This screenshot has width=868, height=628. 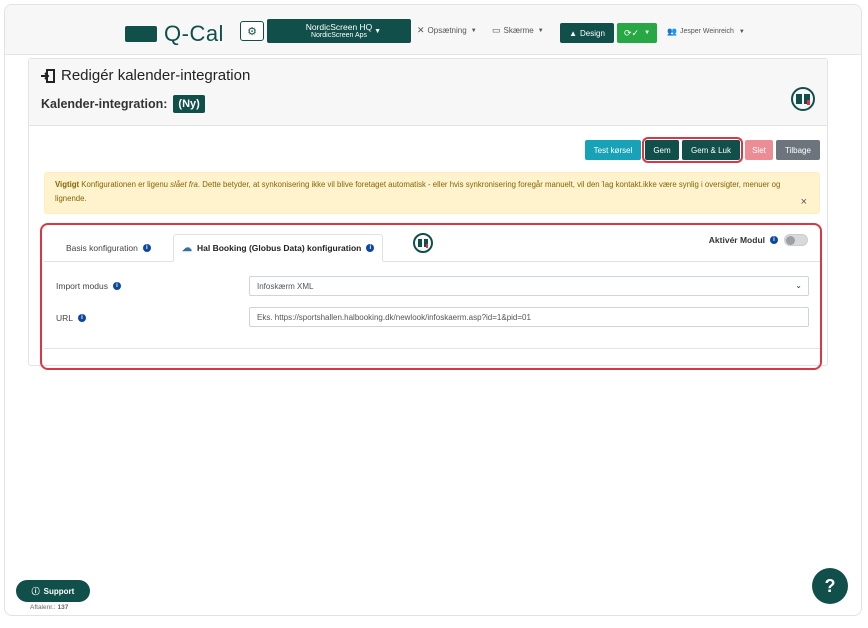 I want to click on organization-select: NordicScreen HQ NordicScreen Aps ▼, so click(x=339, y=31).